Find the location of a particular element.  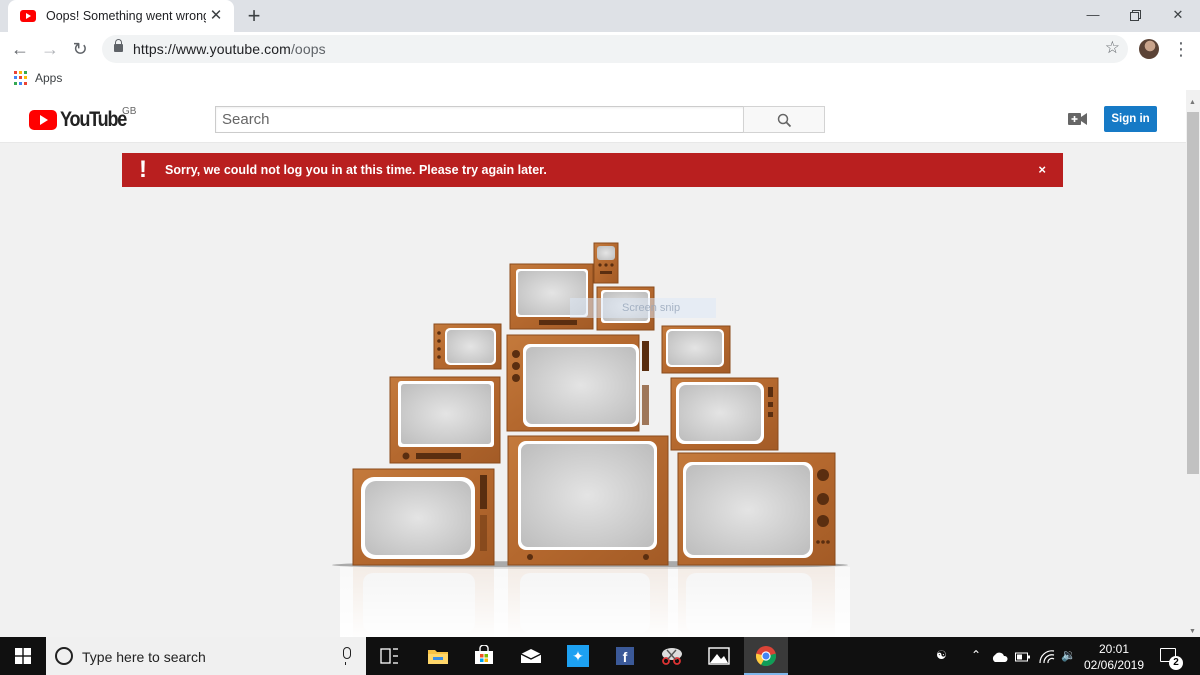

taskbar-search-box: Type here to search is located at coordinates (206, 656).